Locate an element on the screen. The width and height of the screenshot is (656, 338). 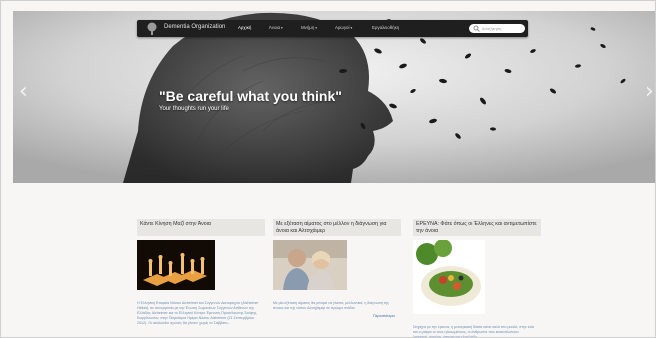
nav-item-home: Αρχική is located at coordinates (244, 27).